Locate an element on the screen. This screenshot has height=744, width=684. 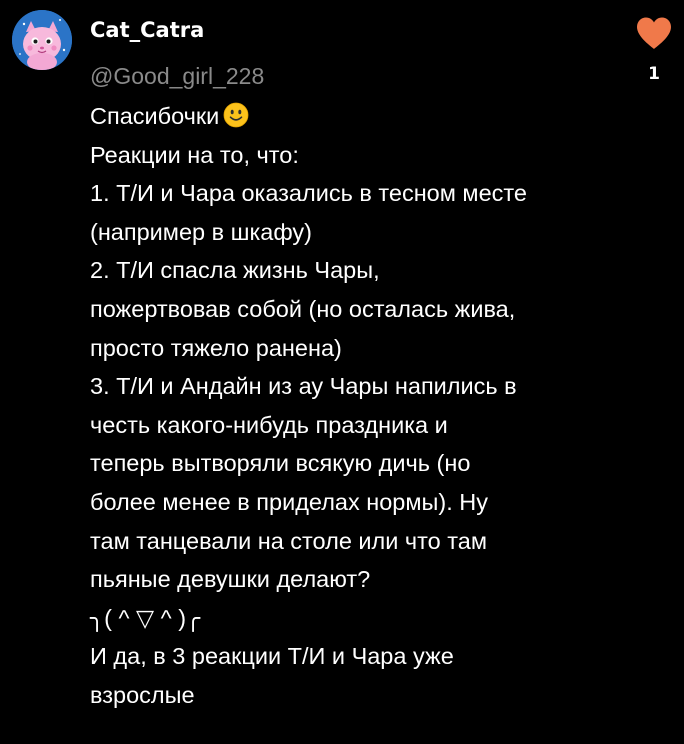
comment-line: 2. Т/И спасла жизнь Чары, is located at coordinates (235, 270).